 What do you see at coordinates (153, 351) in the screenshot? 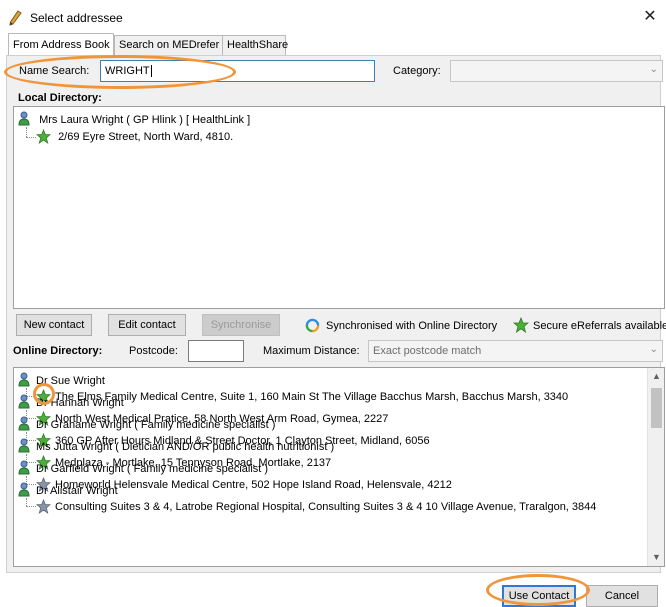
I see `postcode-label: Postcode:` at bounding box center [153, 351].